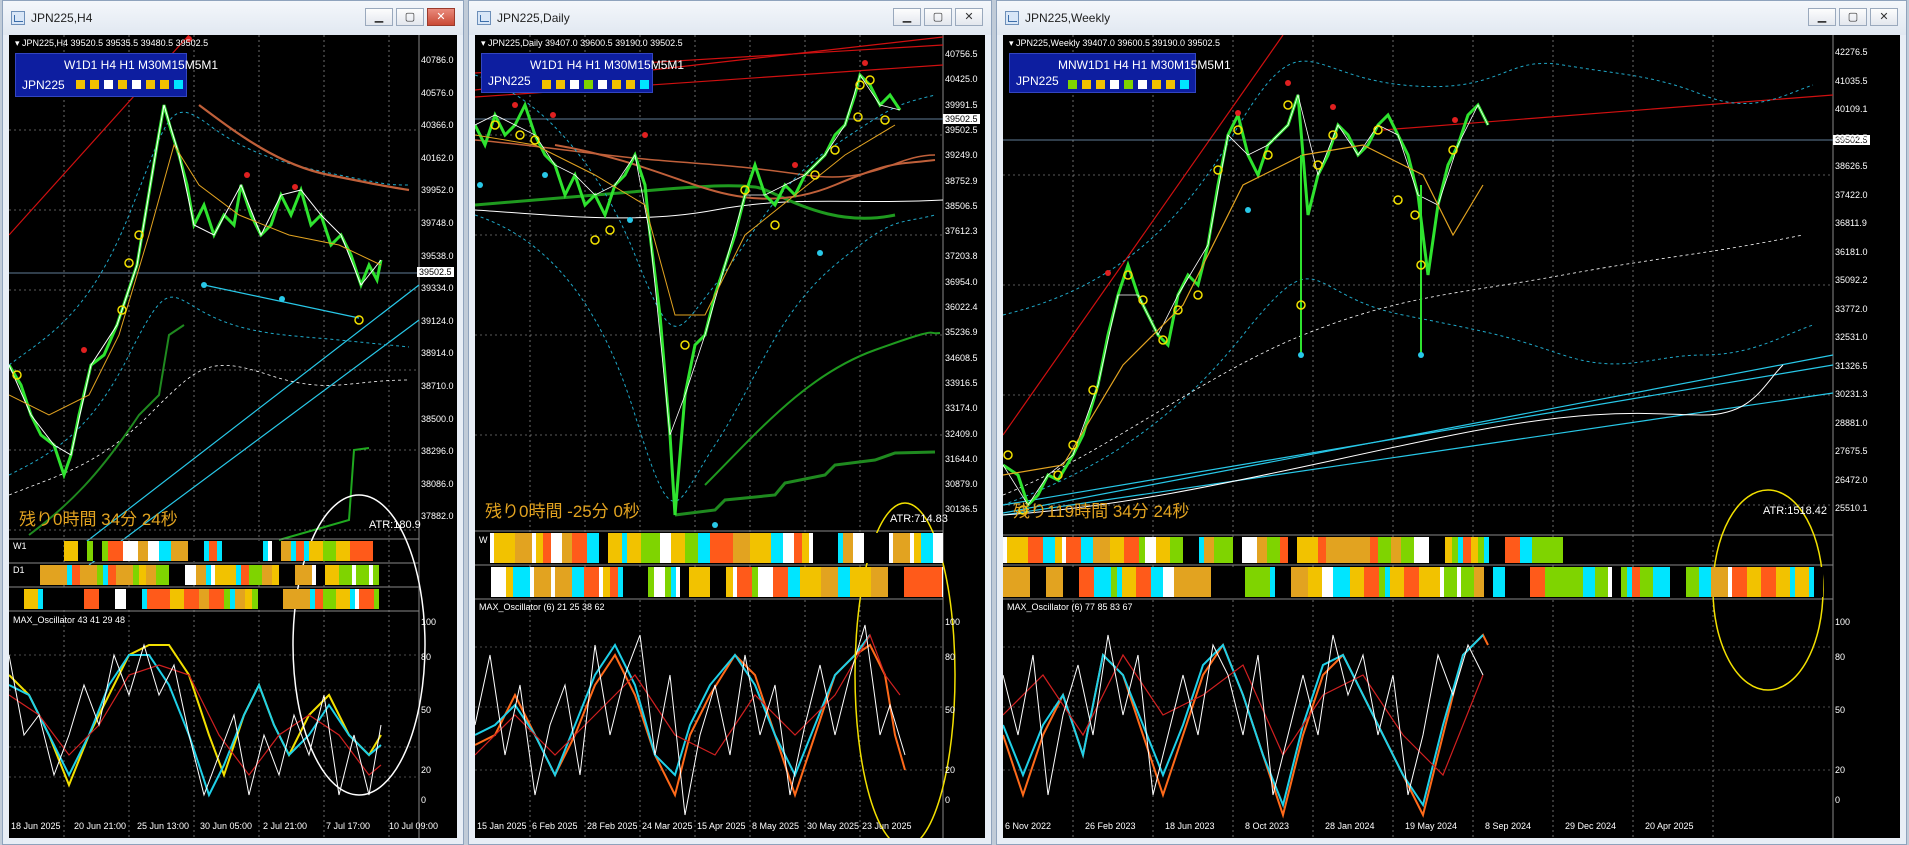  I want to click on window-titlebar: JPN225,H4 ▁ ▢ ✕, so click(233, 18).